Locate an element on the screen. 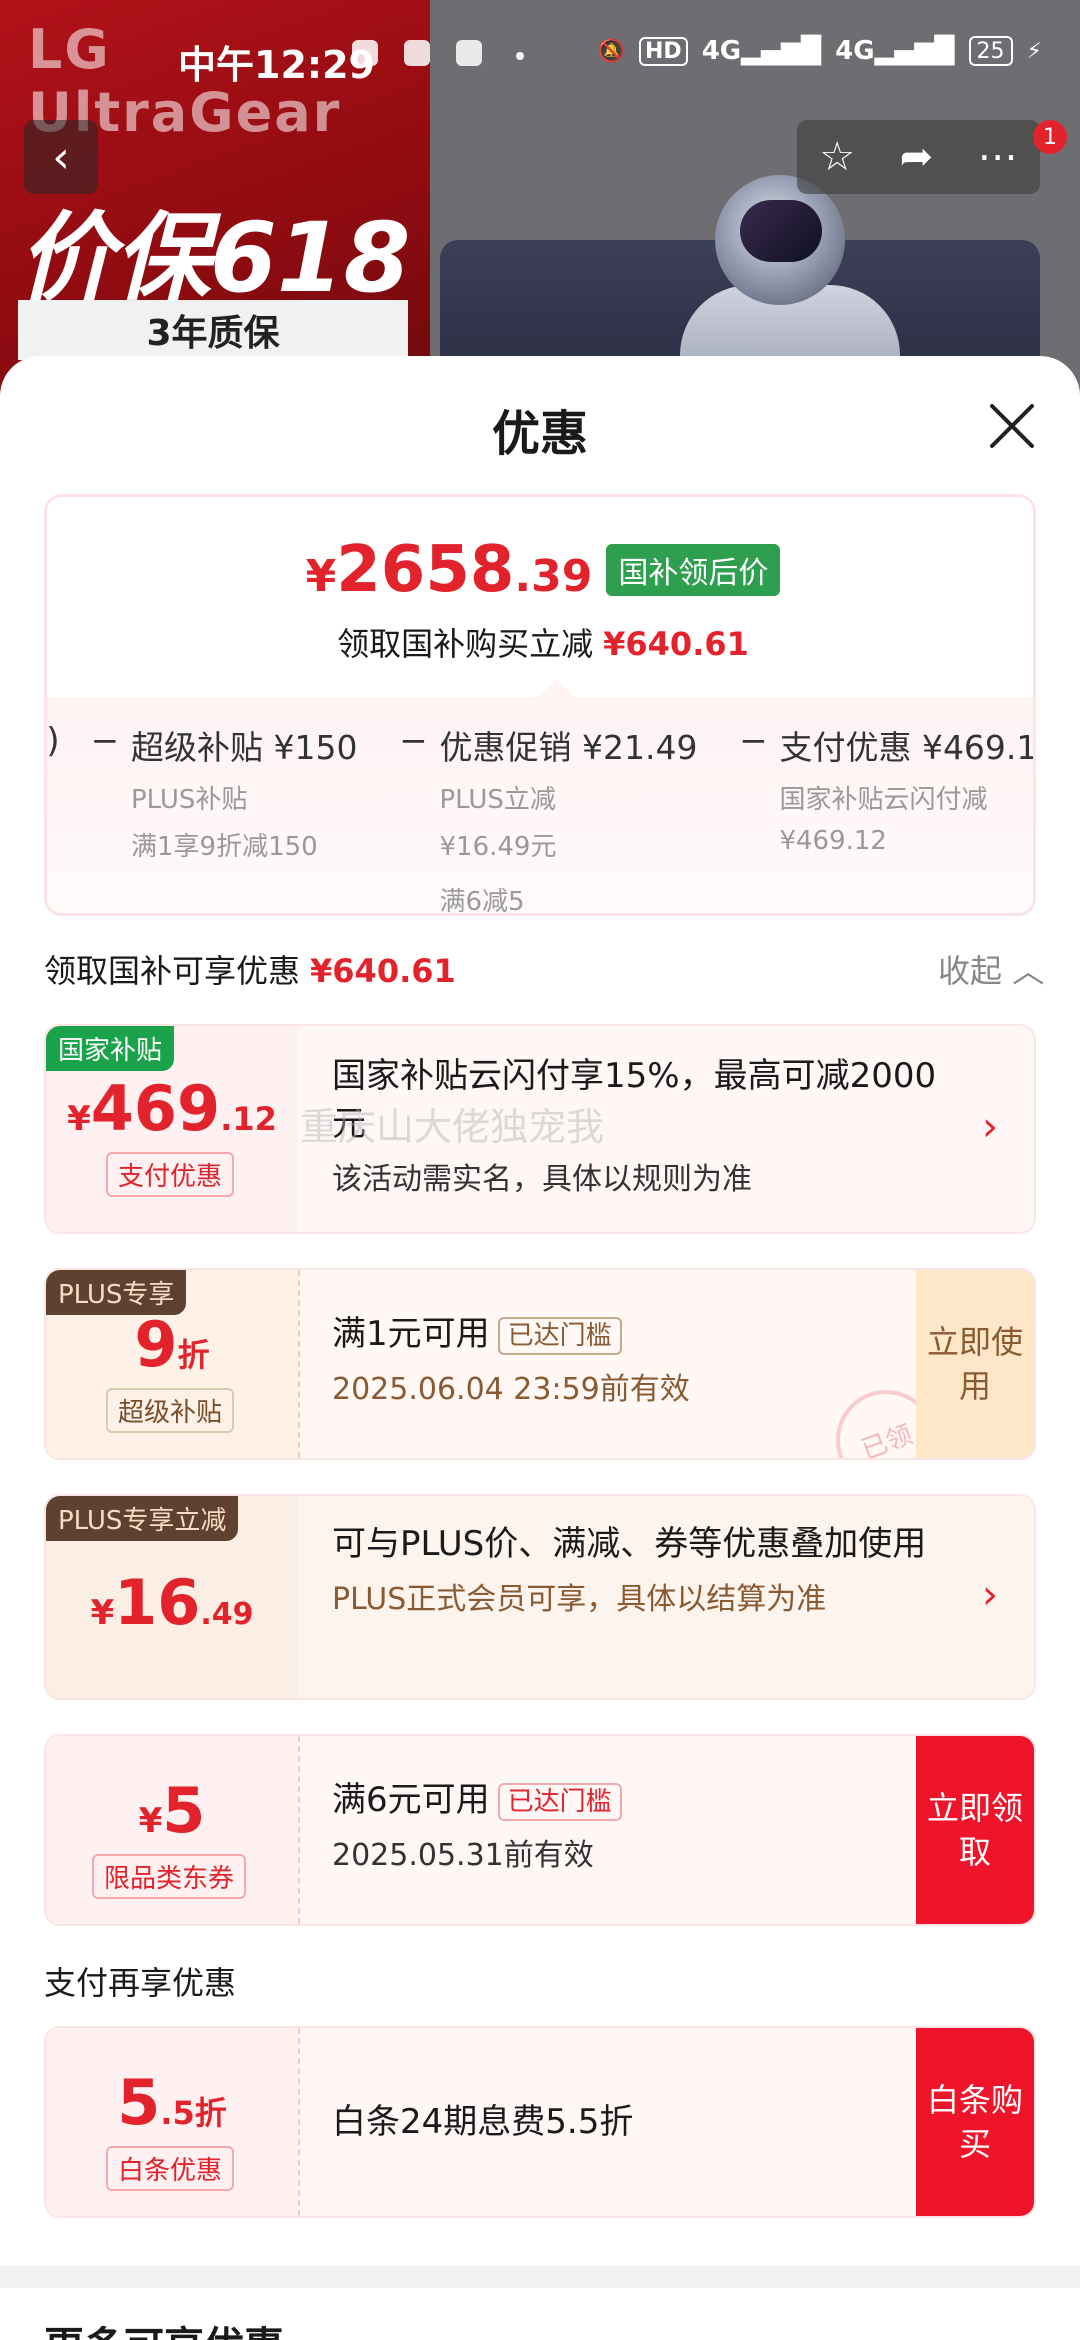 Image resolution: width=1080 pixels, height=2340 pixels. section-divider is located at coordinates (540, 2277).